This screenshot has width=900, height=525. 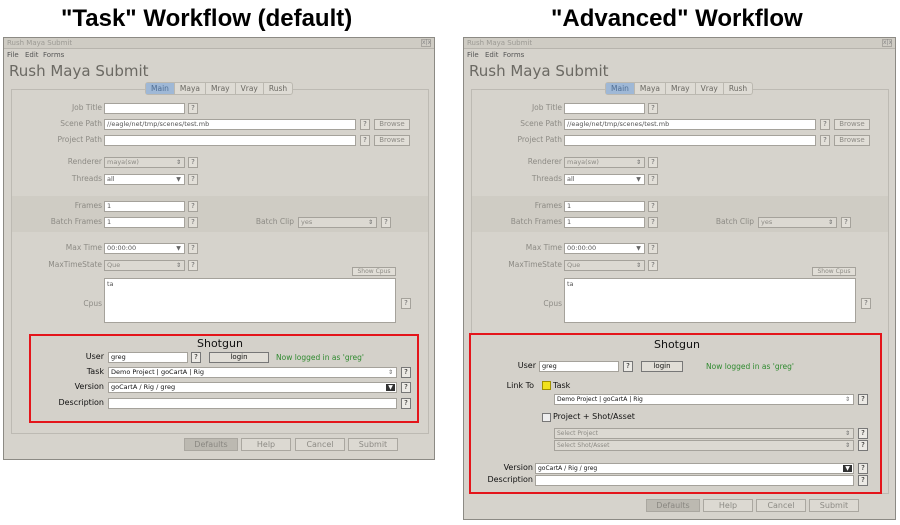 What do you see at coordinates (704, 445) in the screenshot?
I see `select-shot-dropdown: Select Shot/Asset ⇕` at bounding box center [704, 445].